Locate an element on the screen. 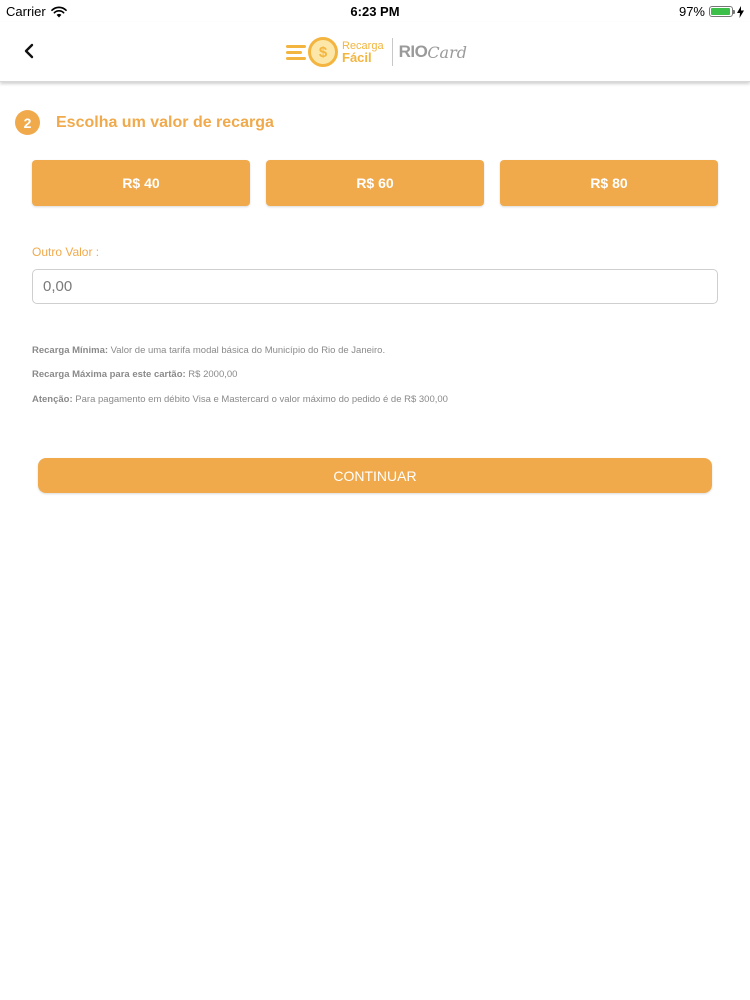 The height and width of the screenshot is (1000, 750). amount-button-40: R$ 40 is located at coordinates (141, 183).